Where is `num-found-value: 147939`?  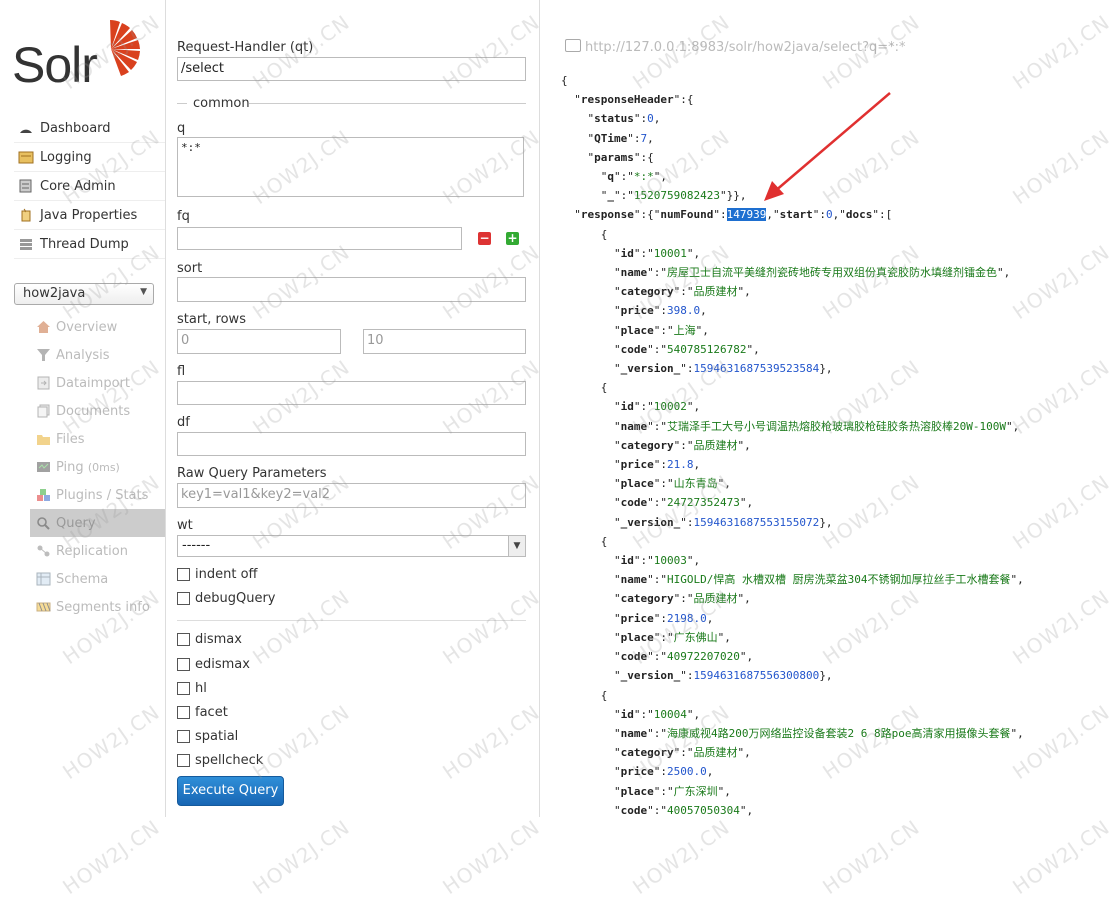
num-found-value: 147939 is located at coordinates (746, 215).